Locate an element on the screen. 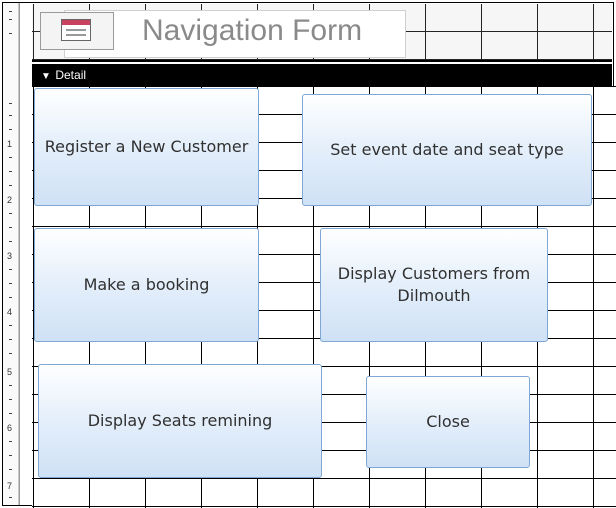 This screenshot has width=616, height=508. ruler-number: 7 is located at coordinates (10, 486).